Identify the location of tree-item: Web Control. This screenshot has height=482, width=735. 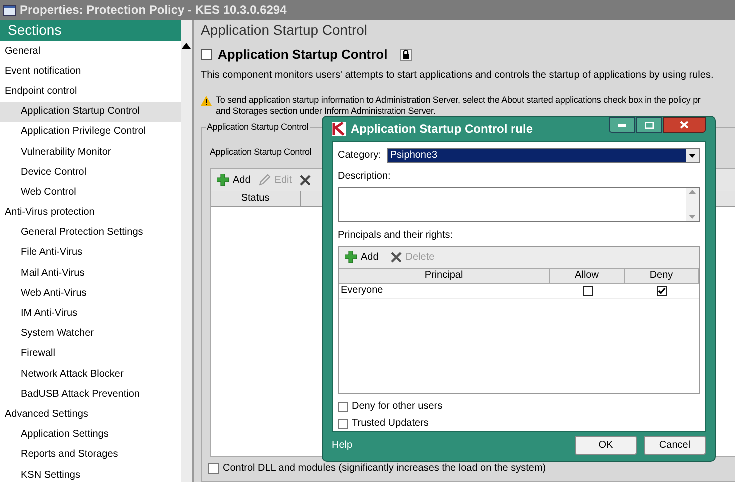
(90, 192).